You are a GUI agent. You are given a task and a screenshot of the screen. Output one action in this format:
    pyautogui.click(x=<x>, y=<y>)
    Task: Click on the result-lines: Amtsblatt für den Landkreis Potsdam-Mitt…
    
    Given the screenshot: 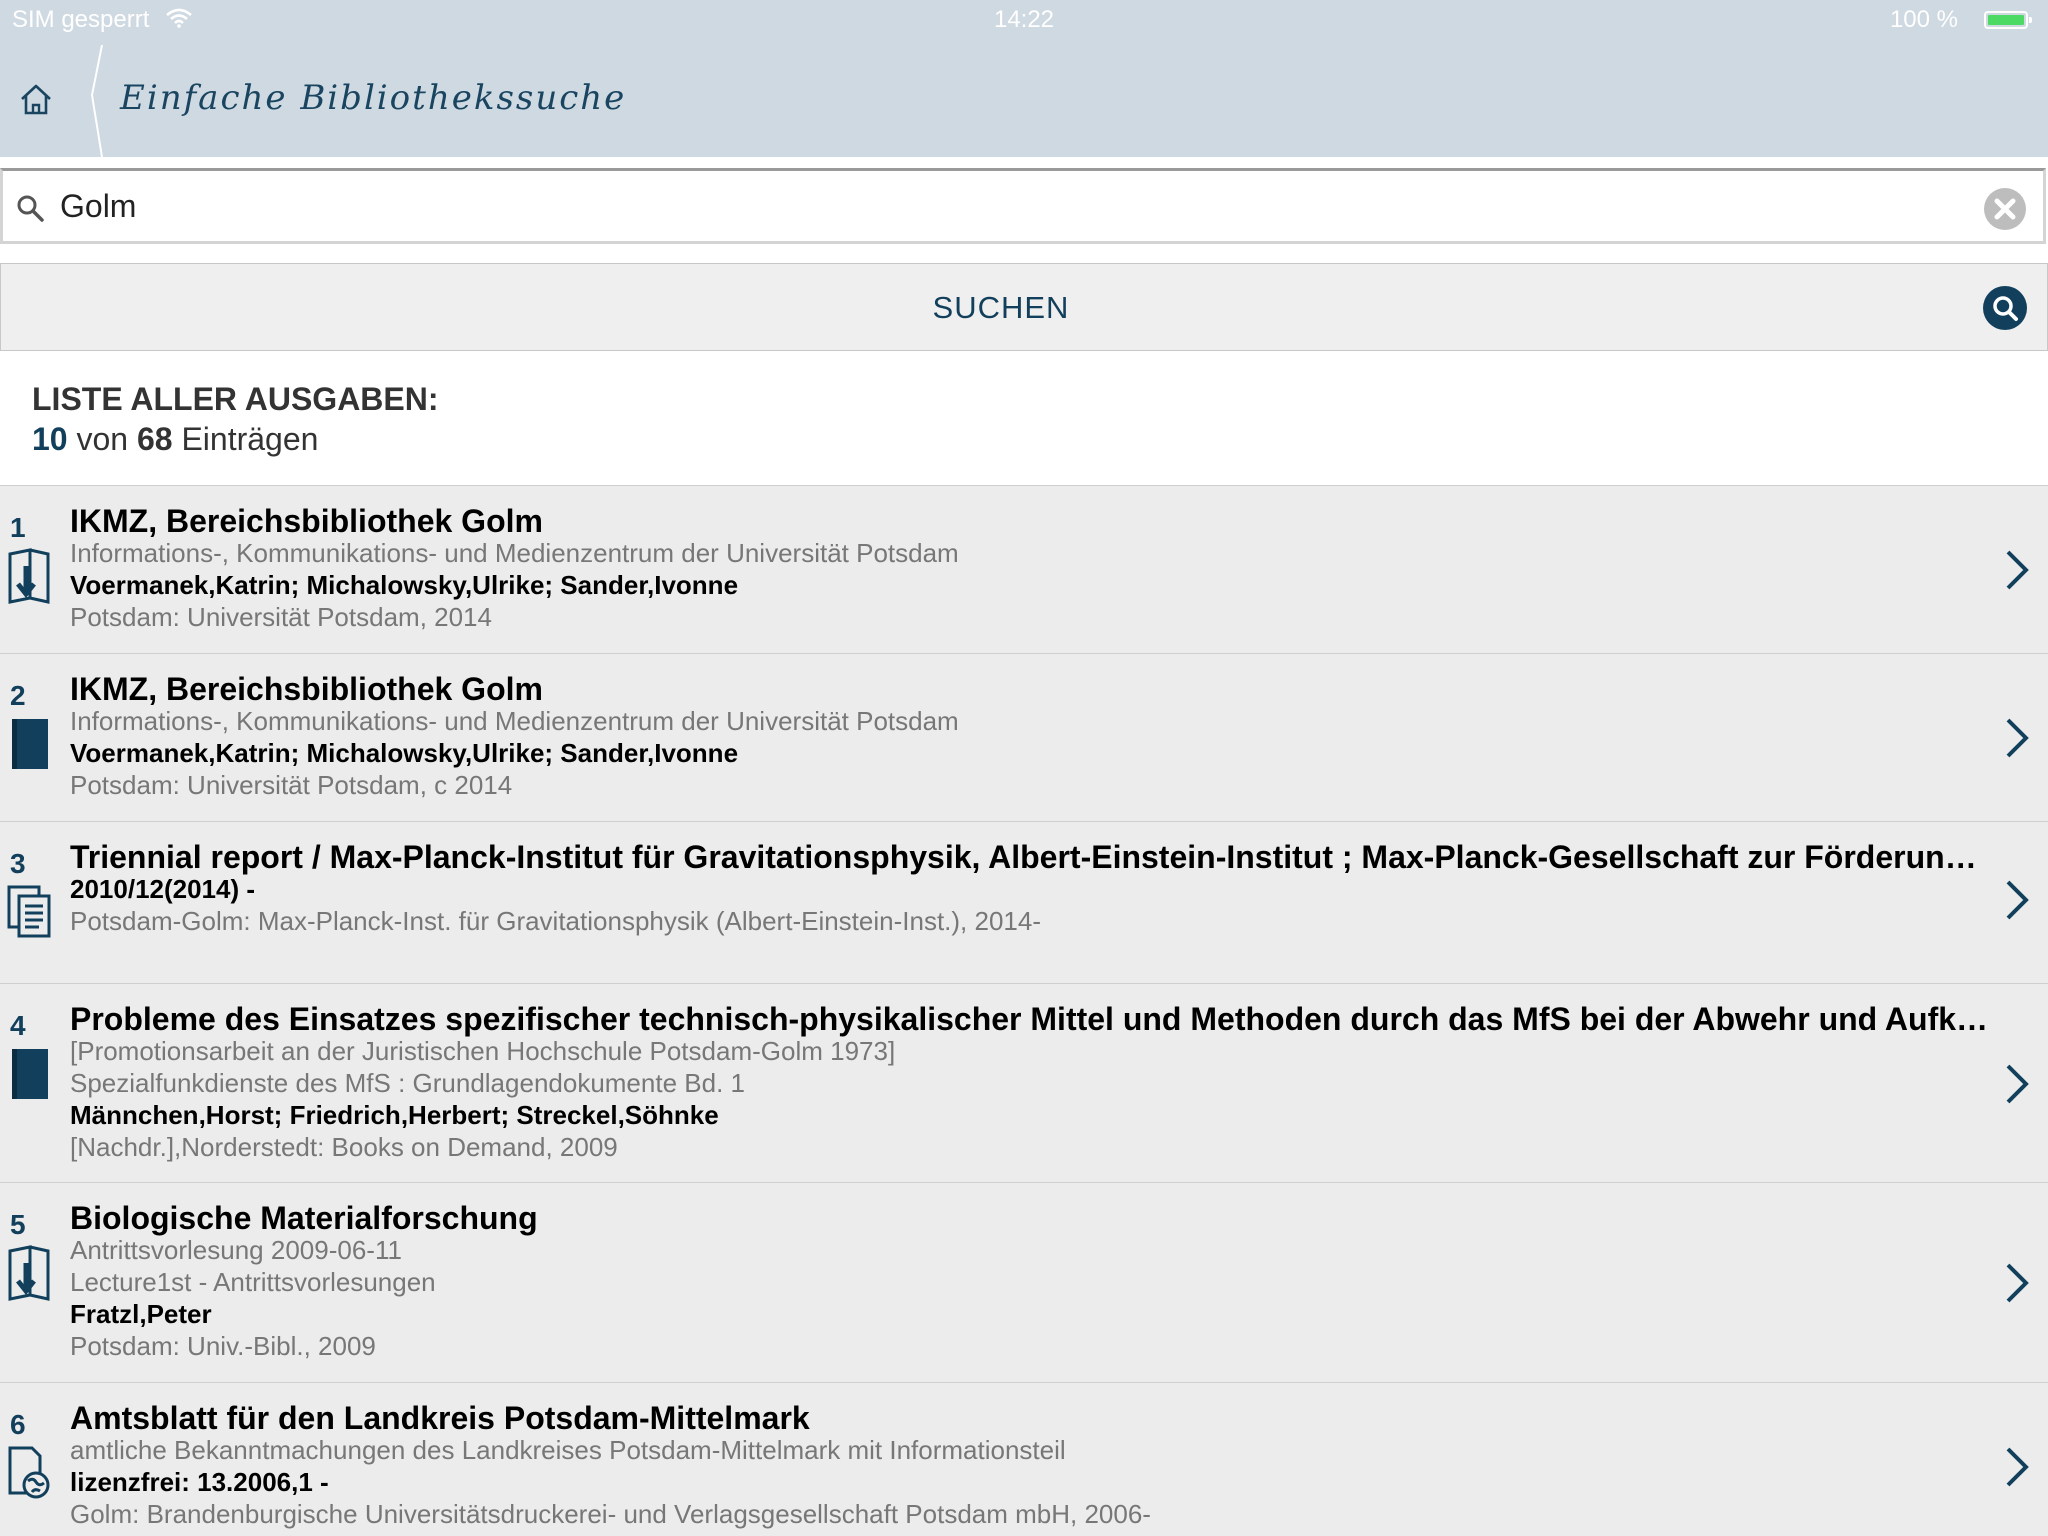 What is the action you would take?
    pyautogui.click(x=1030, y=1464)
    